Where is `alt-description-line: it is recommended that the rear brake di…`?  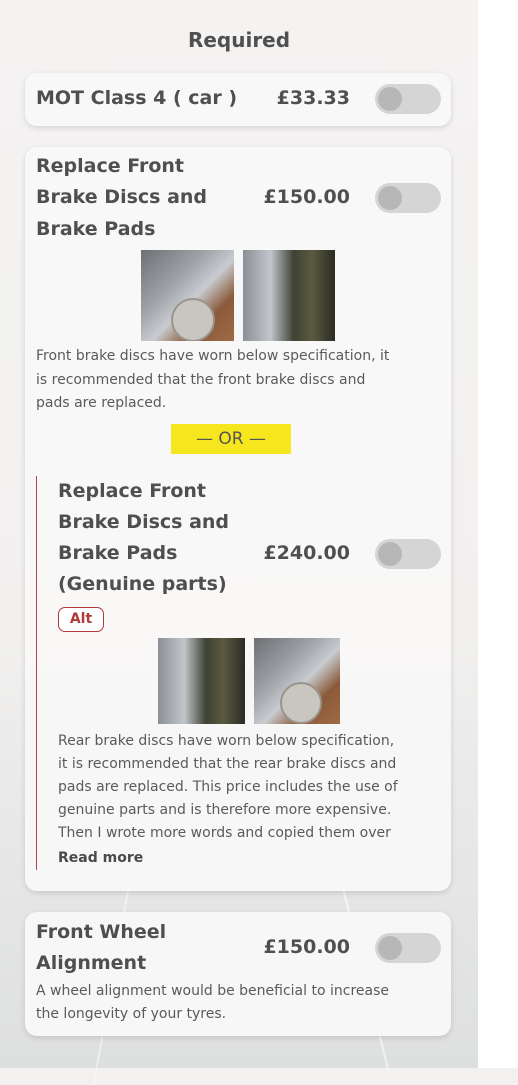
alt-description-line: it is recommended that the rear brake di… is located at coordinates (227, 764).